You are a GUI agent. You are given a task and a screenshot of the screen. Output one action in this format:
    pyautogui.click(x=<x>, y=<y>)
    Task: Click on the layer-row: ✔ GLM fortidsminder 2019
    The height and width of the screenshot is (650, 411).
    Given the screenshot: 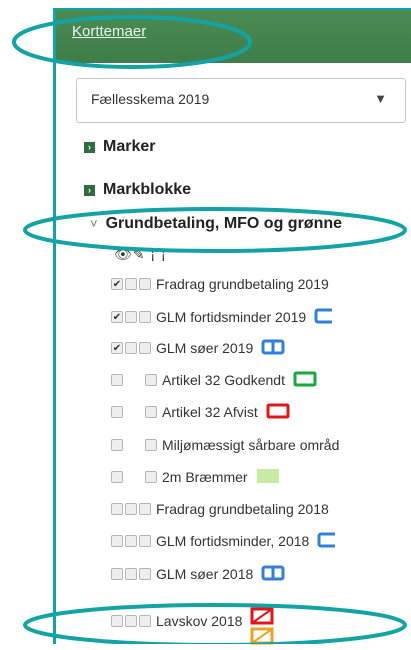 What is the action you would take?
    pyautogui.click(x=224, y=317)
    